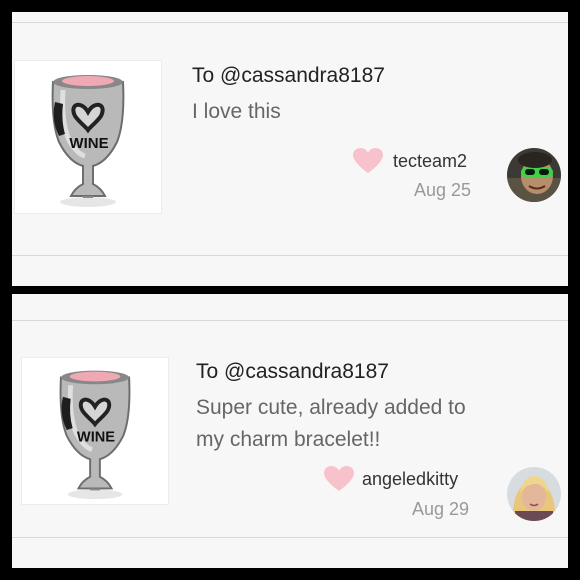 Image resolution: width=580 pixels, height=580 pixels. Describe the element at coordinates (443, 190) in the screenshot. I see `comment-date: Aug 25` at that location.